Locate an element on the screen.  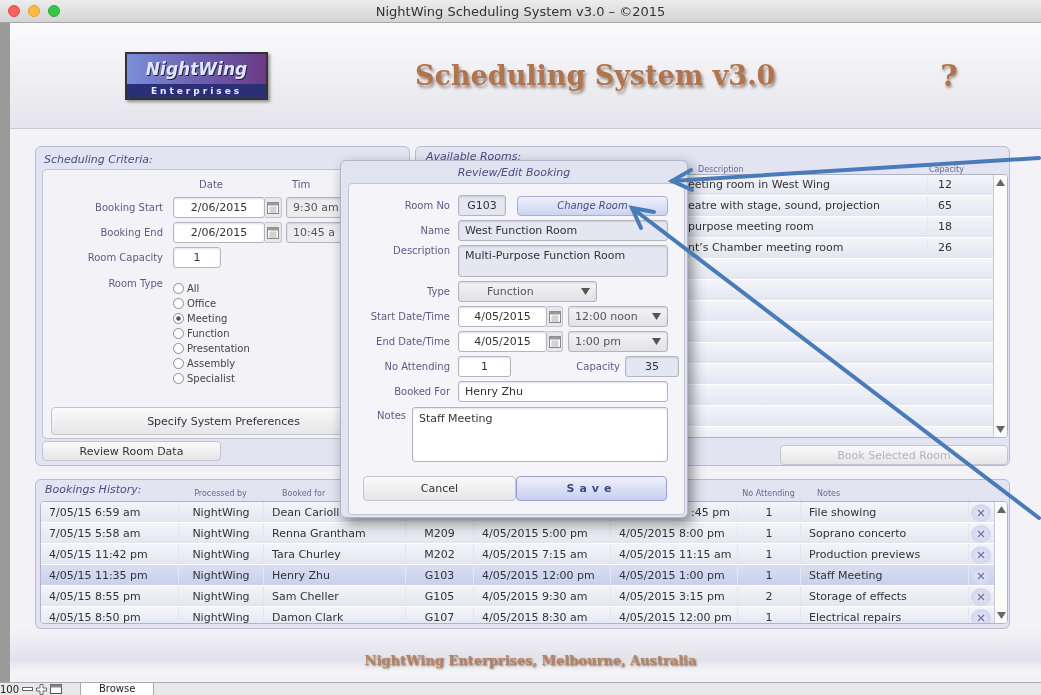
table-cell: 7/05/15 5:58 am is located at coordinates (110, 533).